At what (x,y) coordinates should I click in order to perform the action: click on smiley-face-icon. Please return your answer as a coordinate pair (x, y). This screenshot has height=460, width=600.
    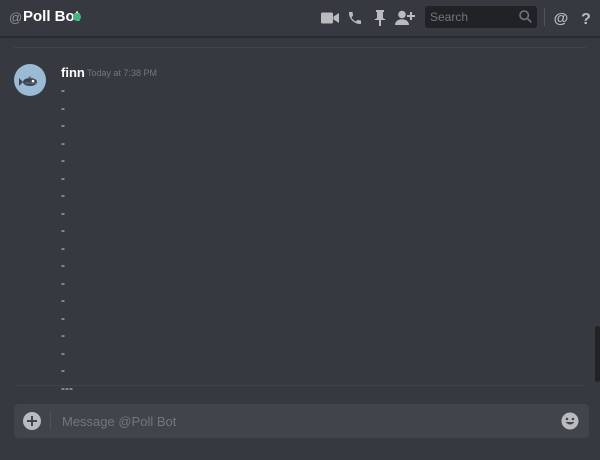
    Looking at the image, I should click on (570, 421).